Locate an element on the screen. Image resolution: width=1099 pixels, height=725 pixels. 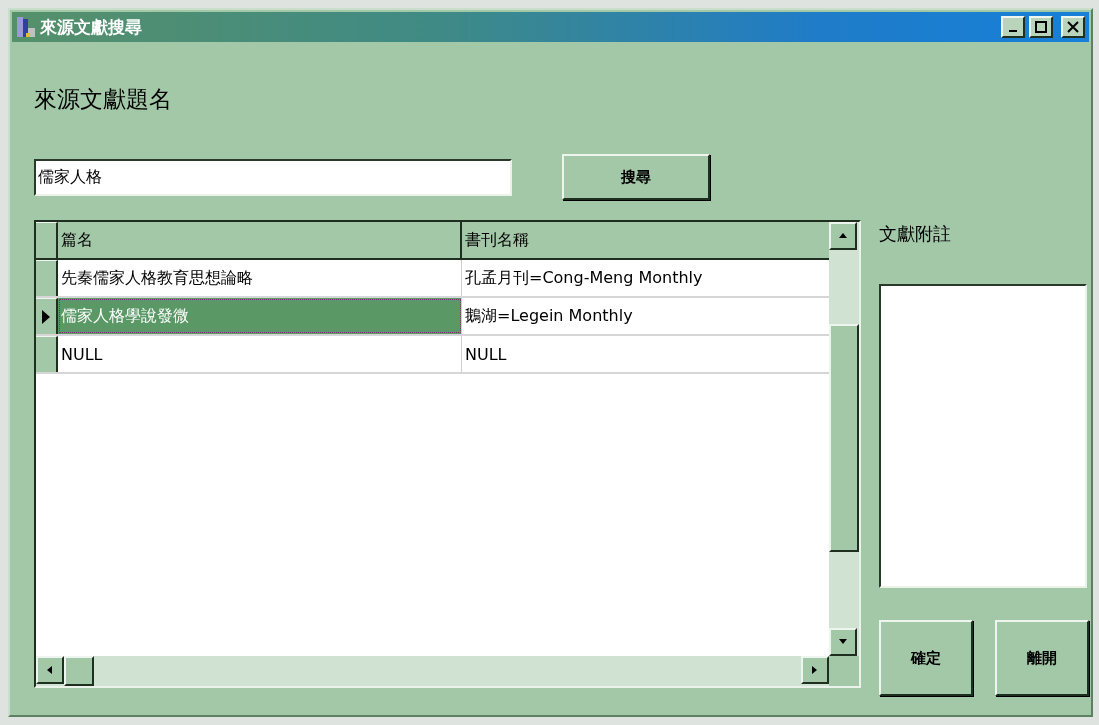
heading-label: 來源文獻題名 is located at coordinates (103, 99).